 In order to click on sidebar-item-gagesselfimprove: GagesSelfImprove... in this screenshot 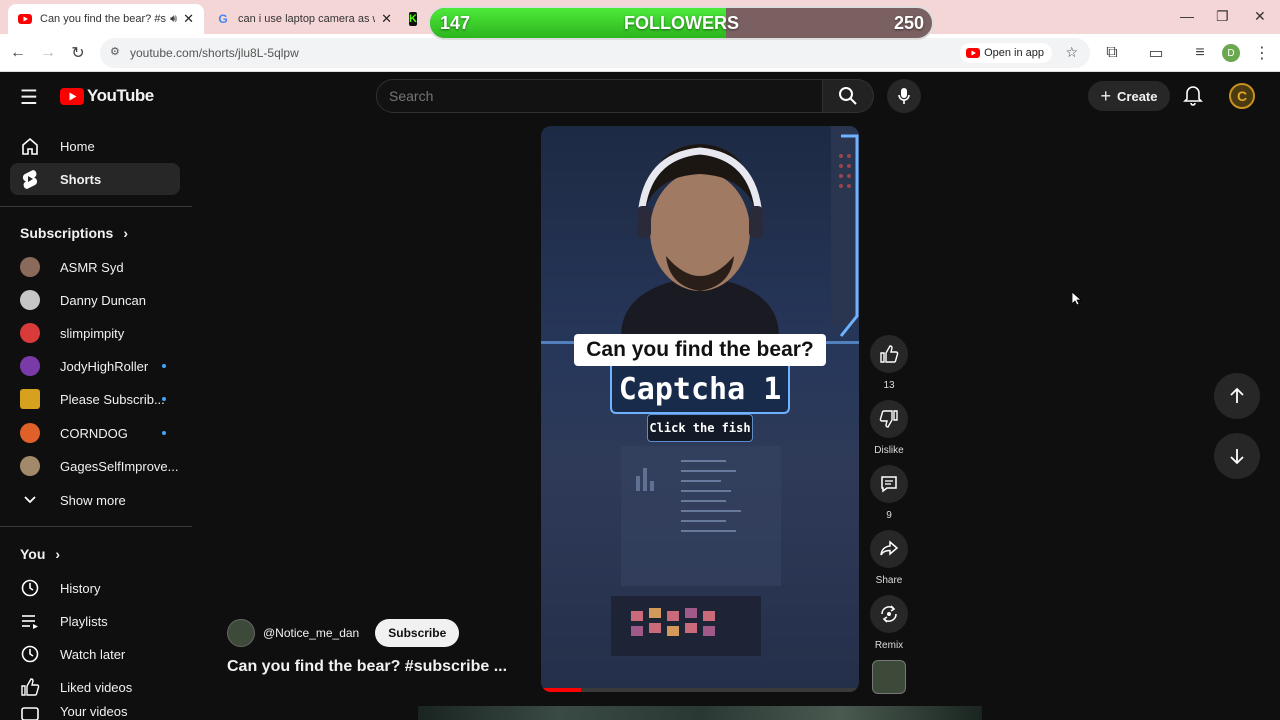, I will do `click(95, 466)`.